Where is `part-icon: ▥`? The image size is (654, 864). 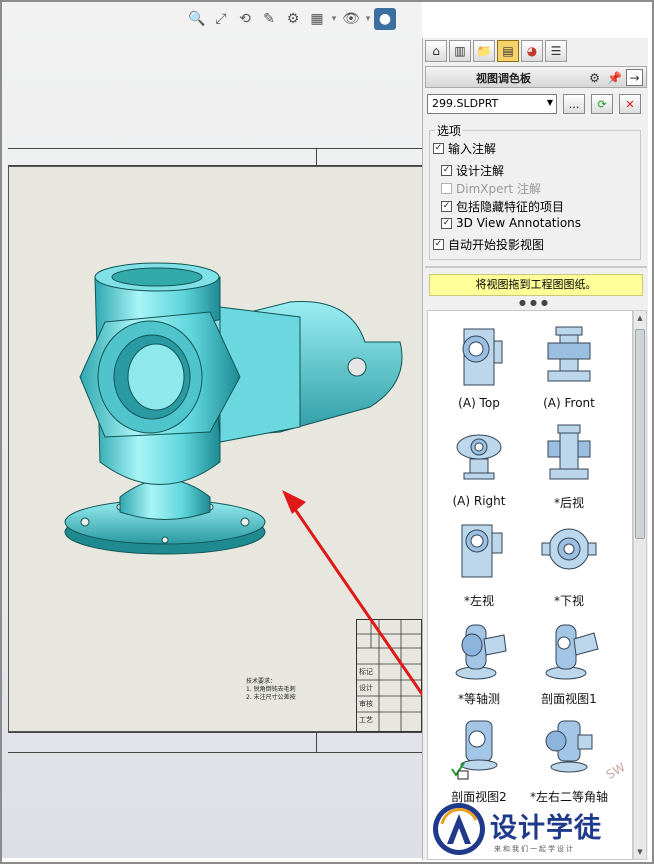 part-icon: ▥ is located at coordinates (460, 51).